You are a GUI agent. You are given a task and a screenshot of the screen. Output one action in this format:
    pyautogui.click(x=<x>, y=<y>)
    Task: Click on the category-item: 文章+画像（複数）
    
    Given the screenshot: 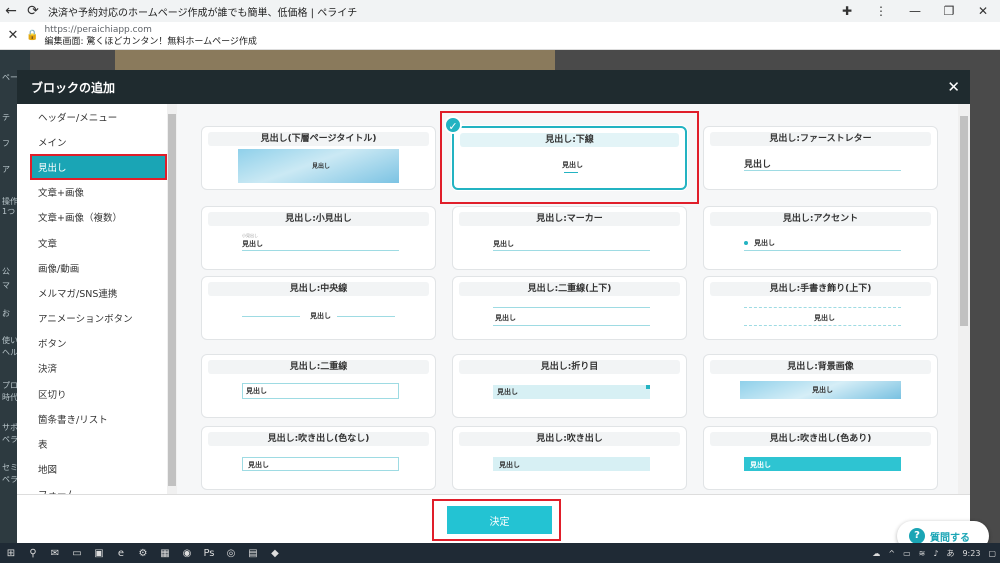 What is the action you would take?
    pyautogui.click(x=98, y=217)
    